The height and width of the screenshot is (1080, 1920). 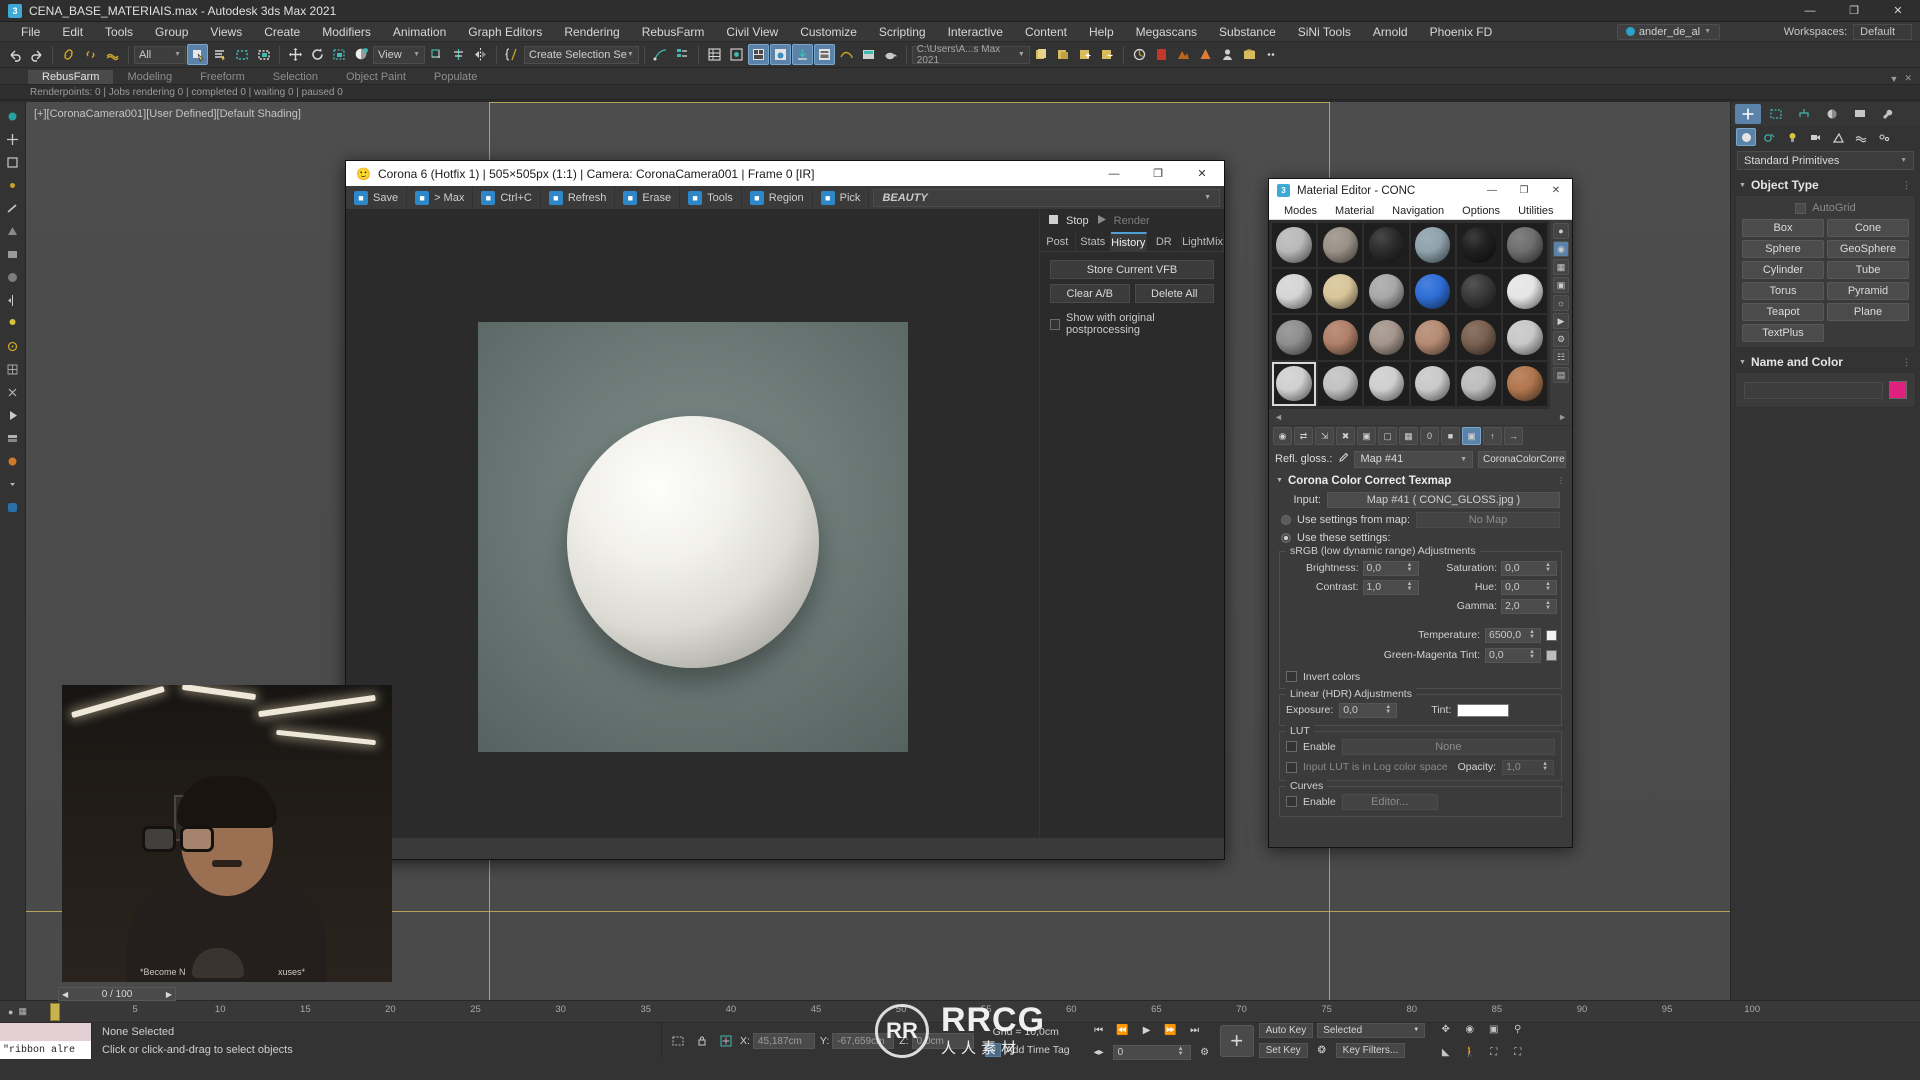 What do you see at coordinates (581, 54) in the screenshot?
I see `named-selection-set-field: Create Selection Se ▼` at bounding box center [581, 54].